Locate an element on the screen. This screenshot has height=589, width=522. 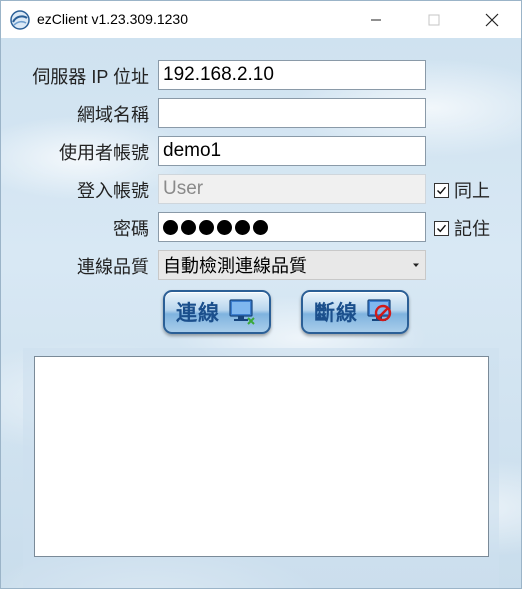
login-account-label: 登入帳號 is located at coordinates (113, 191).